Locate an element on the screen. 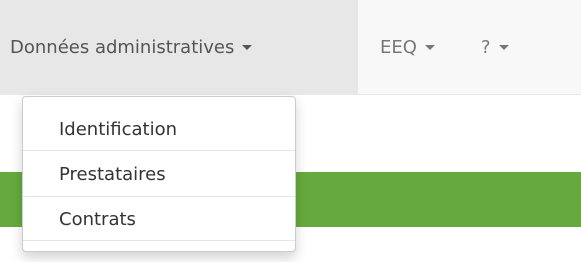  menu-item-label: Identification is located at coordinates (118, 129).